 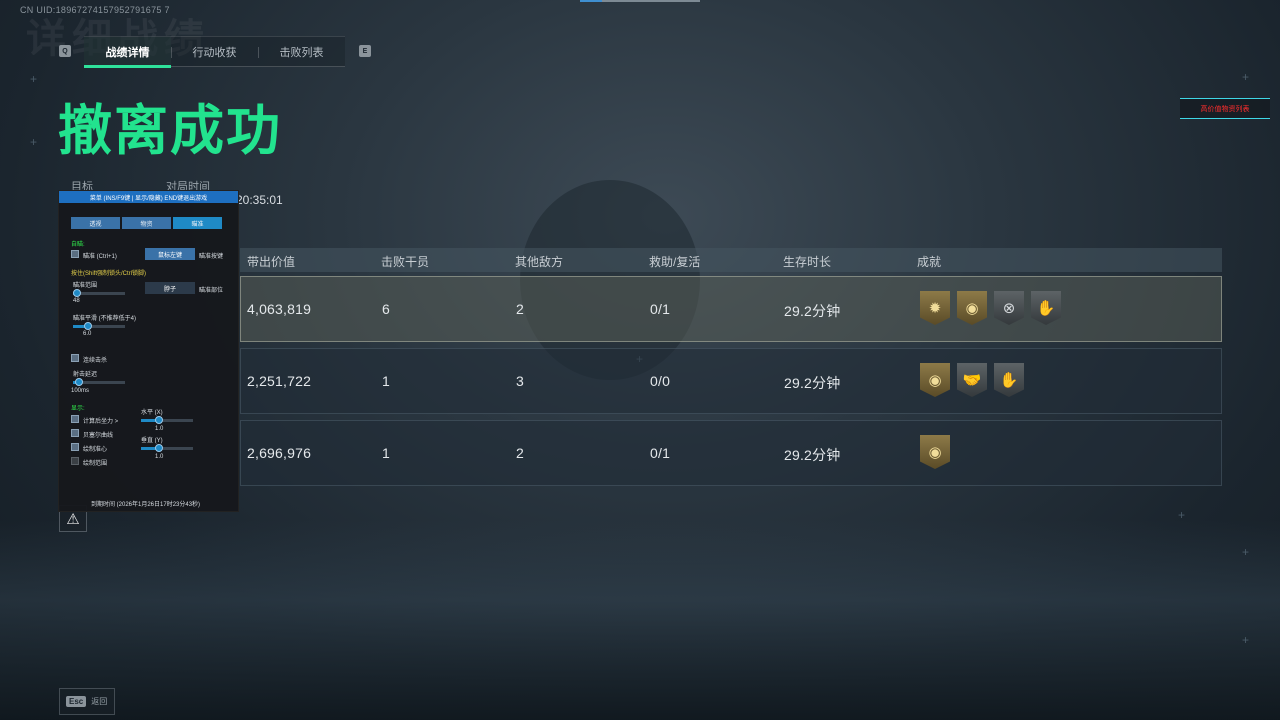 I want to click on top-progress-bar, so click(x=640, y=1).